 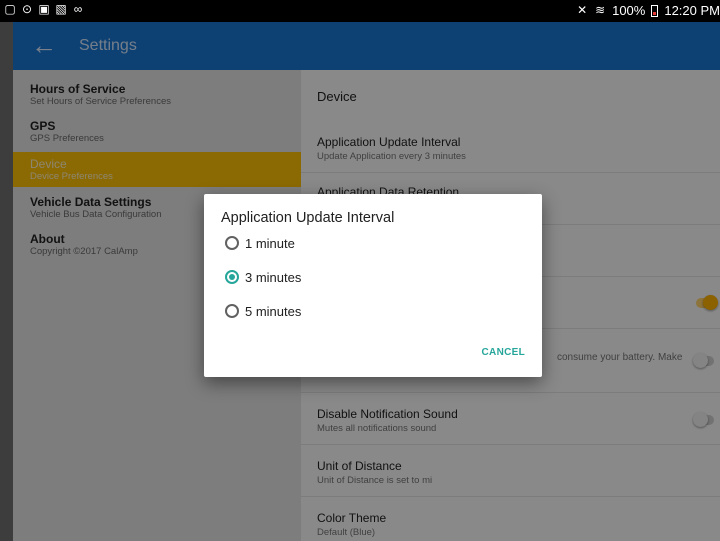 I want to click on option-5-minutes: 5 minutes, so click(x=263, y=311).